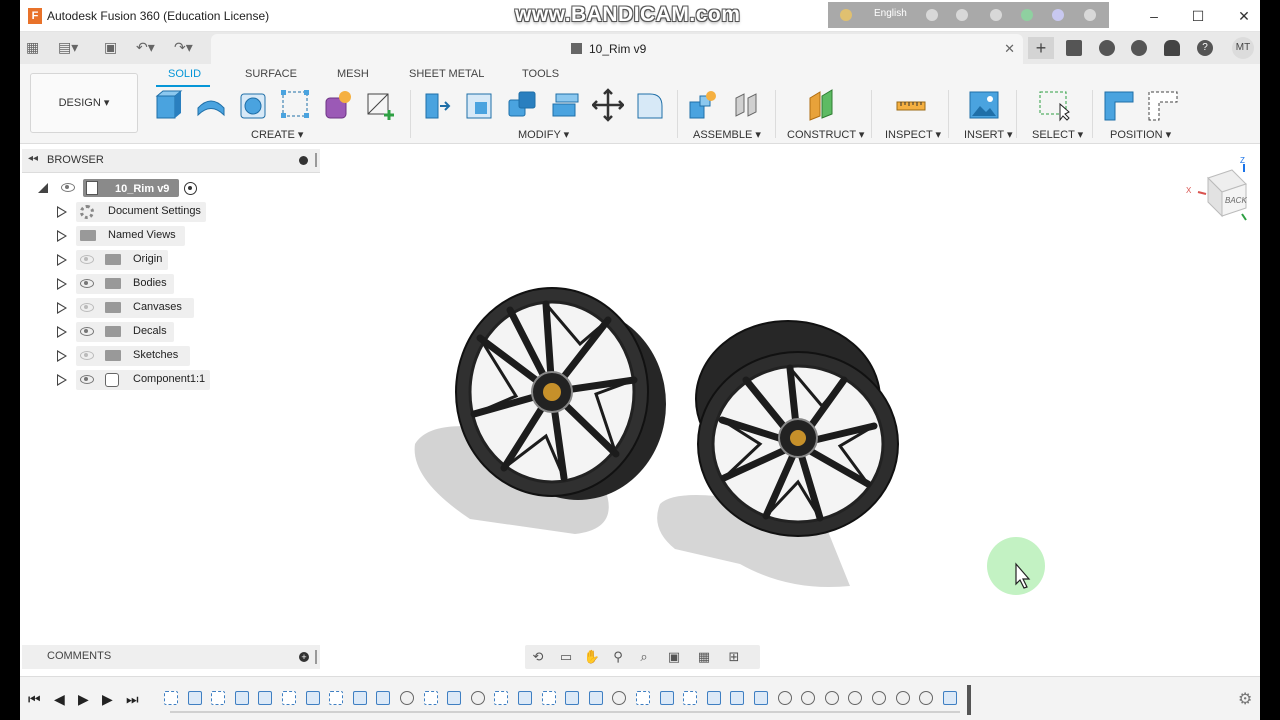 The width and height of the screenshot is (1280, 720). I want to click on close-window-button: ✕, so click(1244, 16).